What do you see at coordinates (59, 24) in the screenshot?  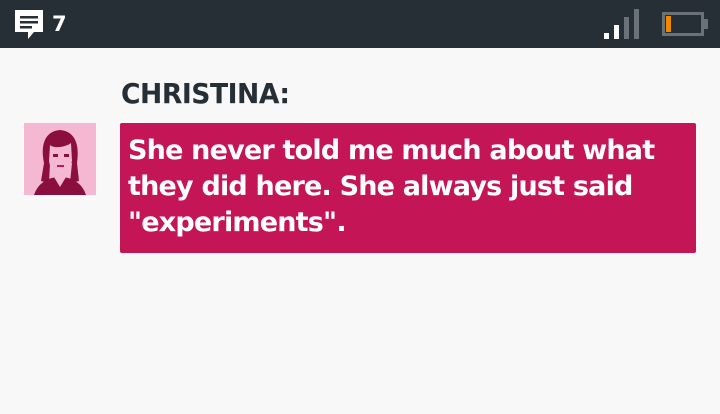 I see `message-count: 7` at bounding box center [59, 24].